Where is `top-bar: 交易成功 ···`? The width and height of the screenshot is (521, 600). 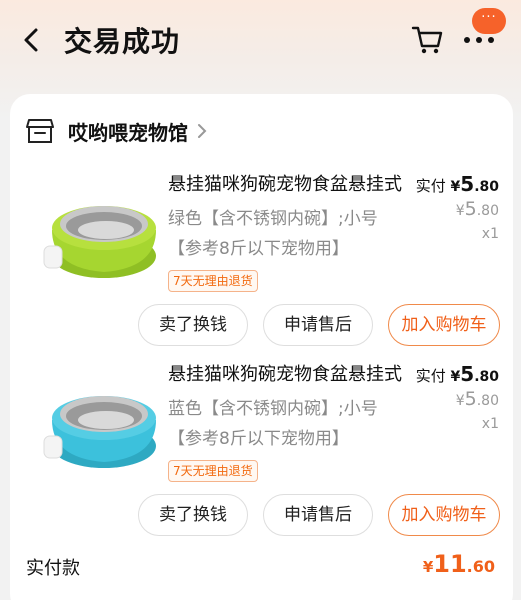
top-bar: 交易成功 ··· is located at coordinates (260, 40).